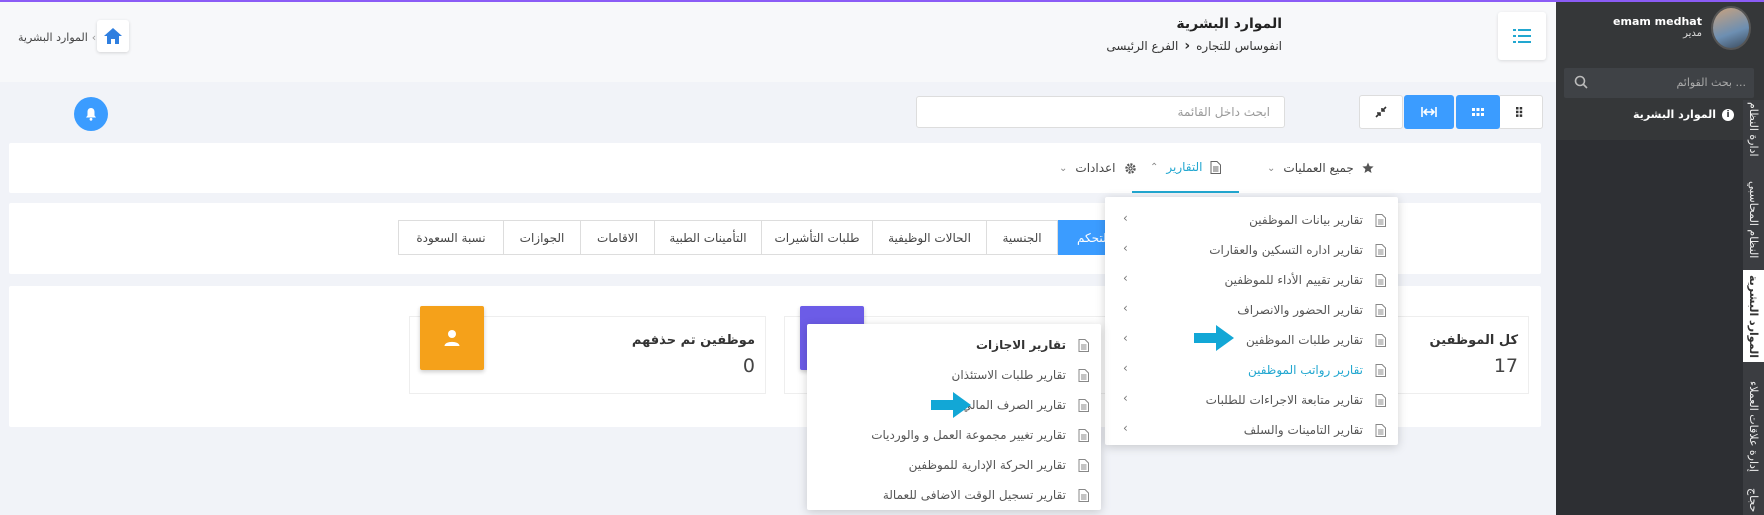 The height and width of the screenshot is (515, 1764). I want to click on tab-residencies: الاقامات, so click(617, 237).